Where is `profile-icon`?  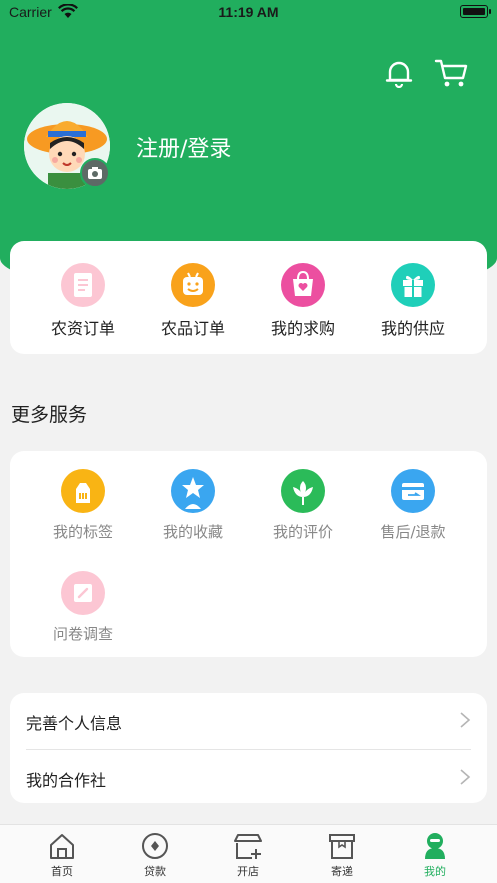
profile-icon is located at coordinates (435, 846).